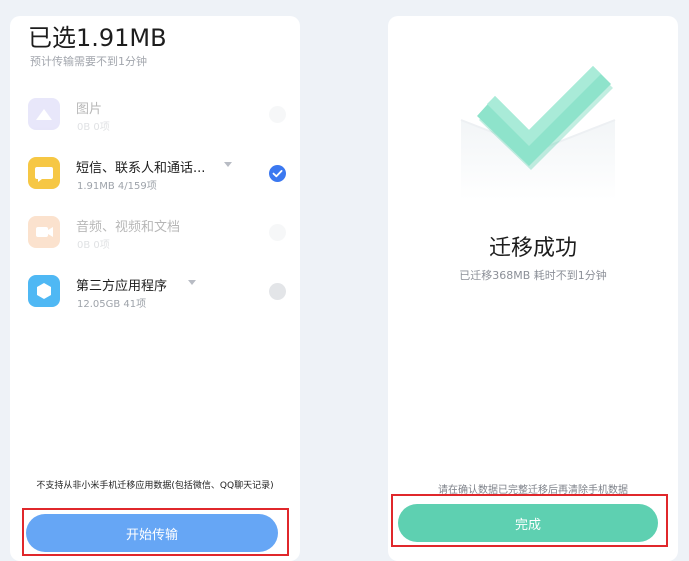 The width and height of the screenshot is (689, 561). Describe the element at coordinates (97, 38) in the screenshot. I see `selected-size-title: 已选1.91MB` at that location.